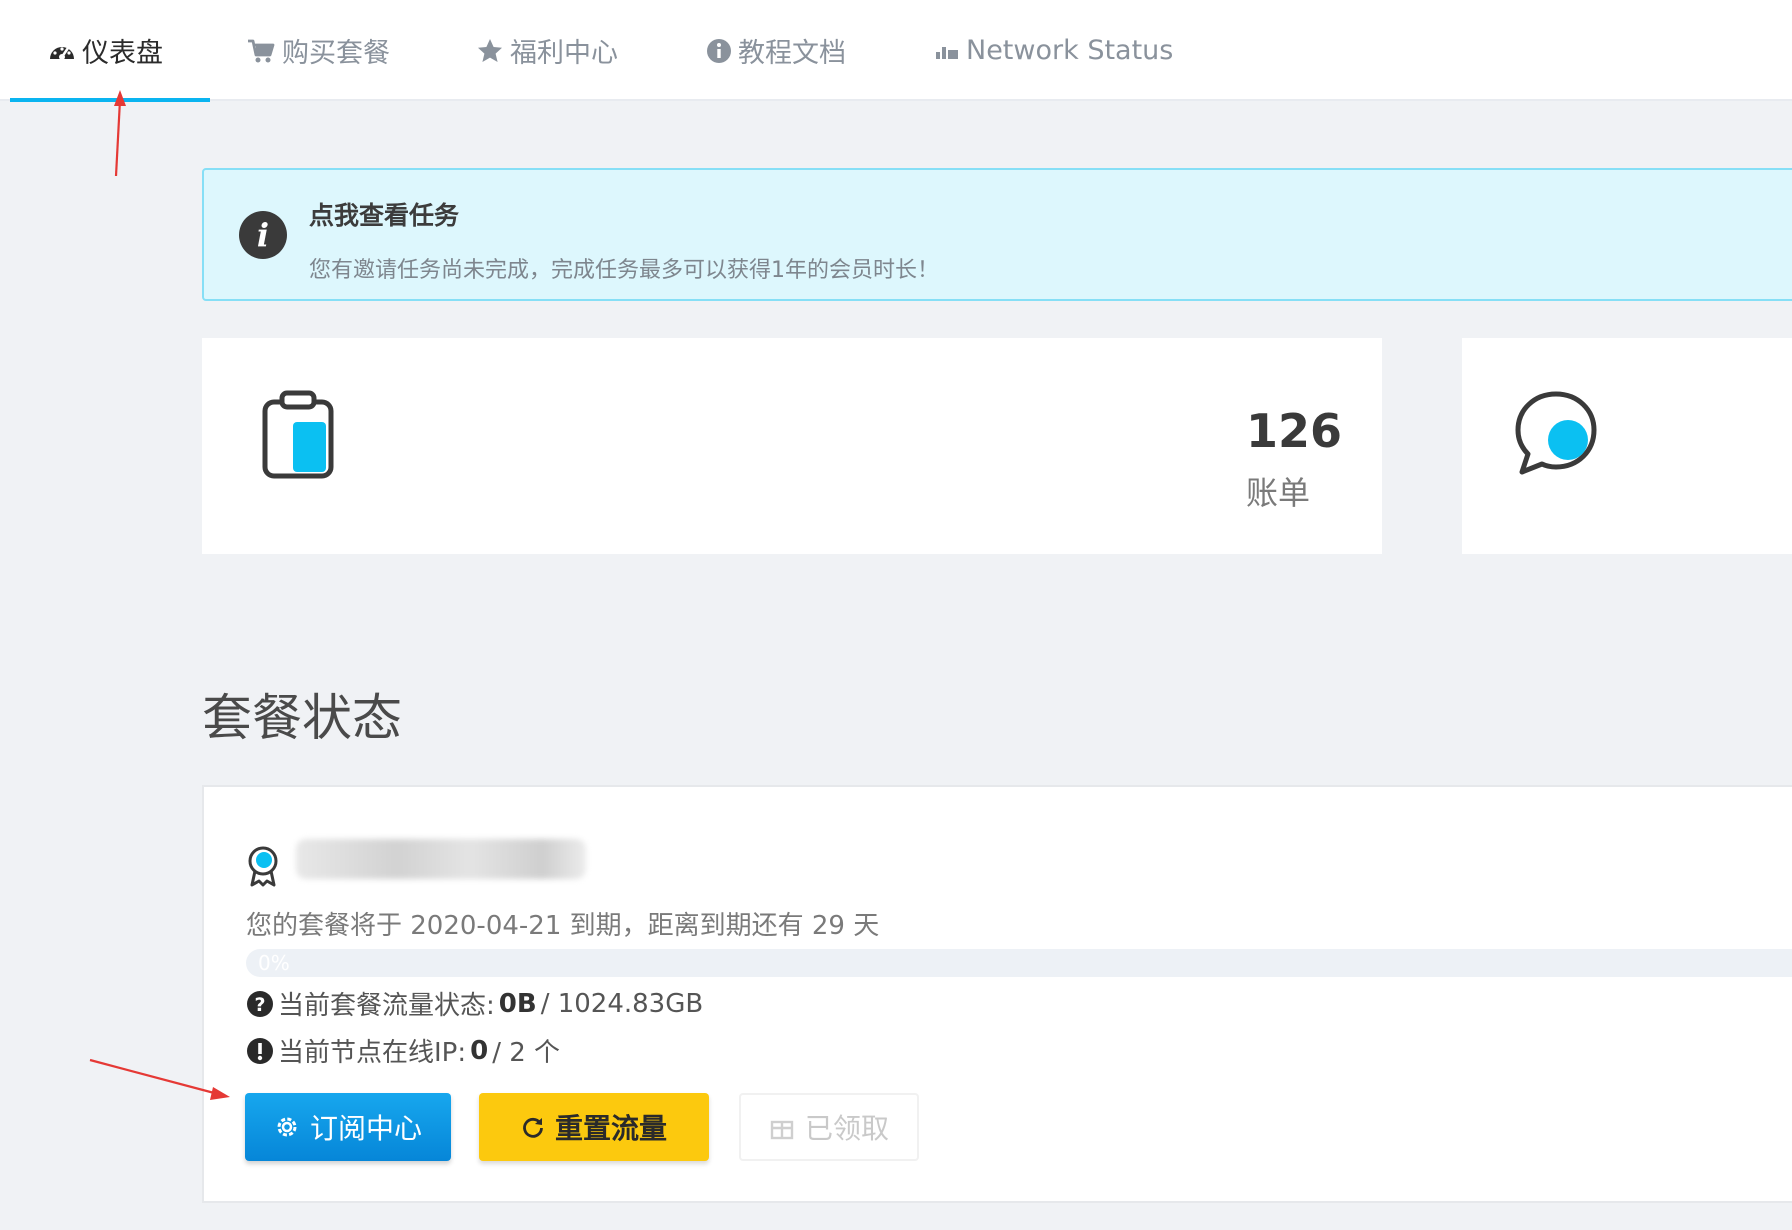  I want to click on nav-tab-buy-plan: 购买套餐, so click(318, 50).